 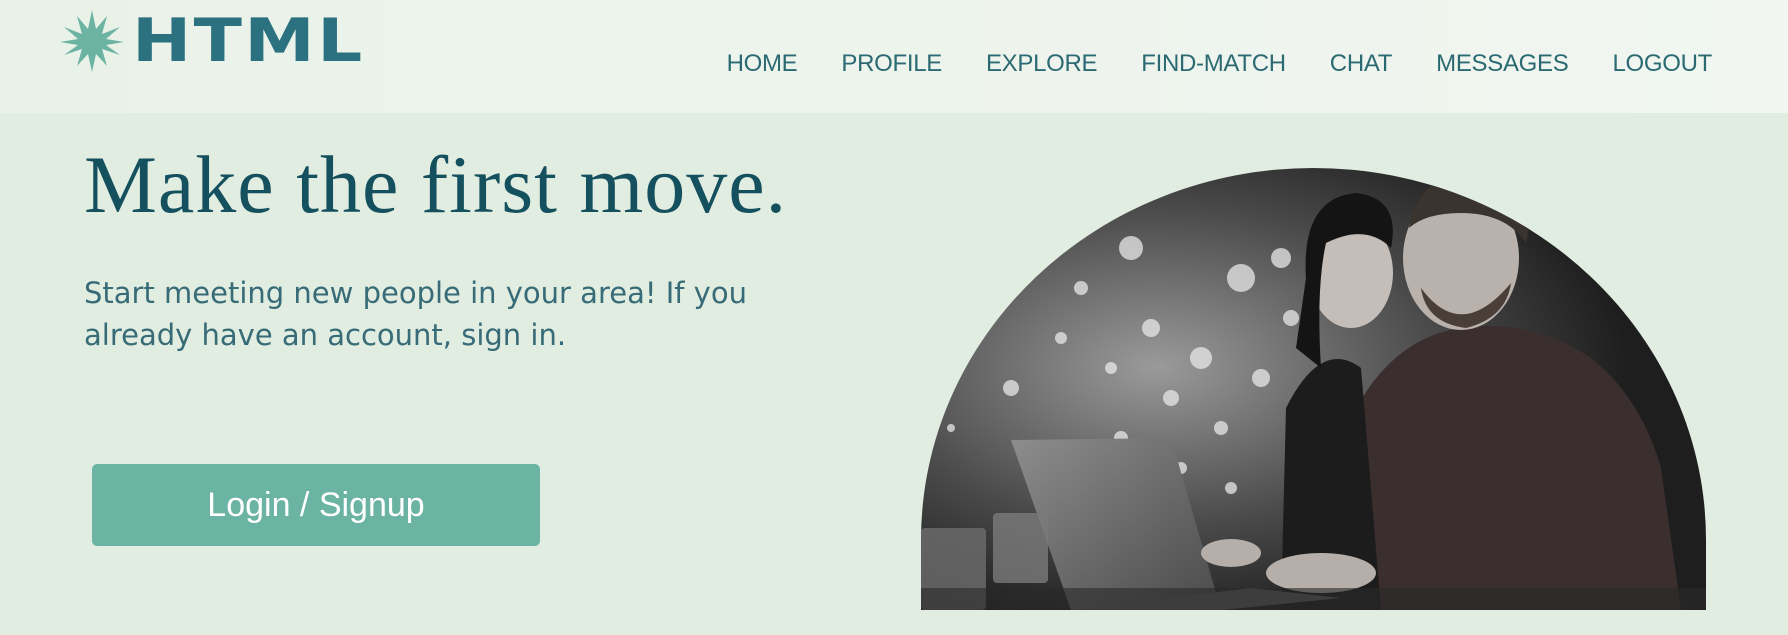 What do you see at coordinates (762, 64) in the screenshot?
I see `nav-home: HOME` at bounding box center [762, 64].